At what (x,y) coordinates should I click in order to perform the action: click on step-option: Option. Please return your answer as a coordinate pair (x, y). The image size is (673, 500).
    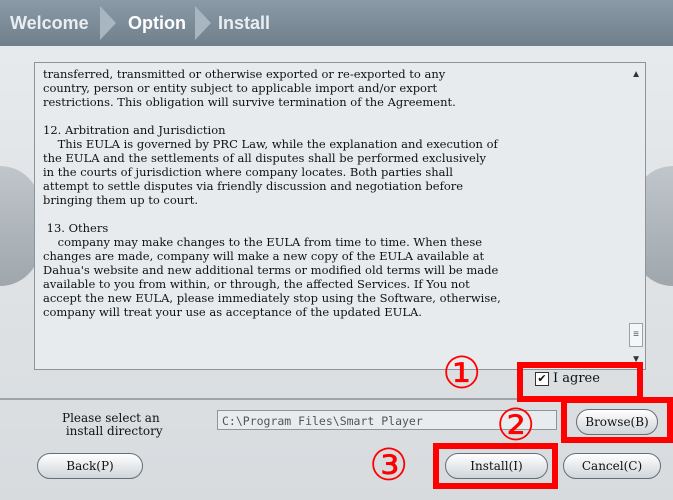
    Looking at the image, I should click on (157, 22).